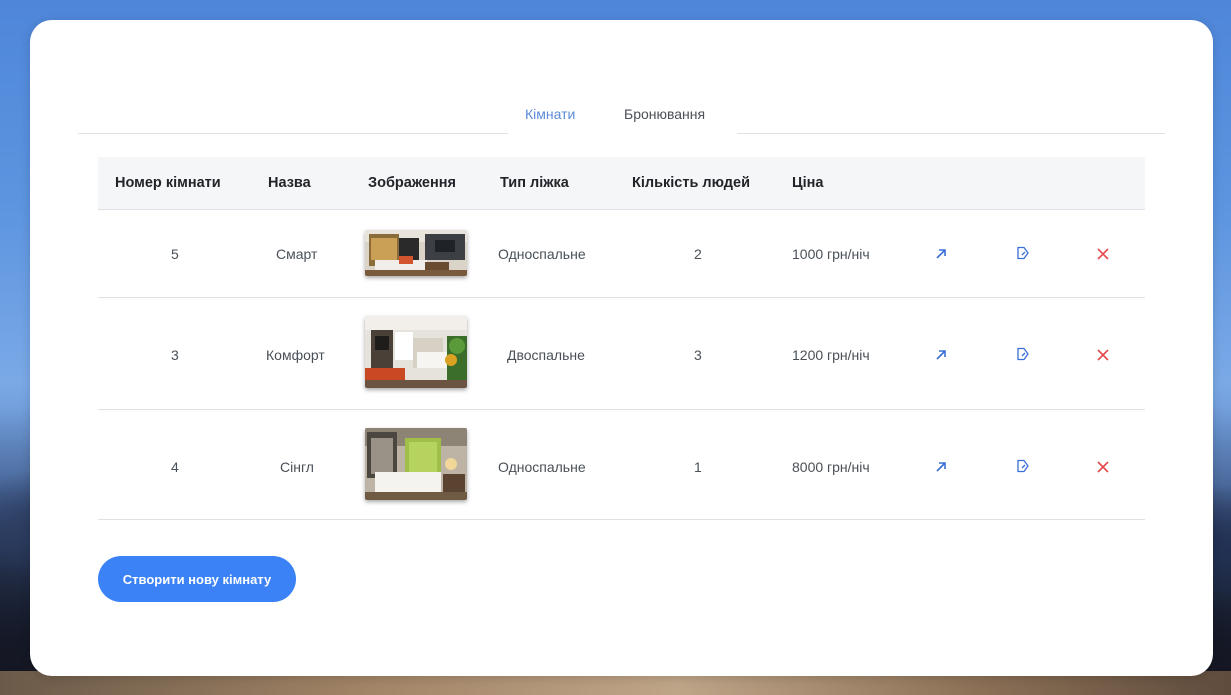 Image resolution: width=1231 pixels, height=695 pixels. I want to click on price: 1000 грн/ніч, so click(831, 254).